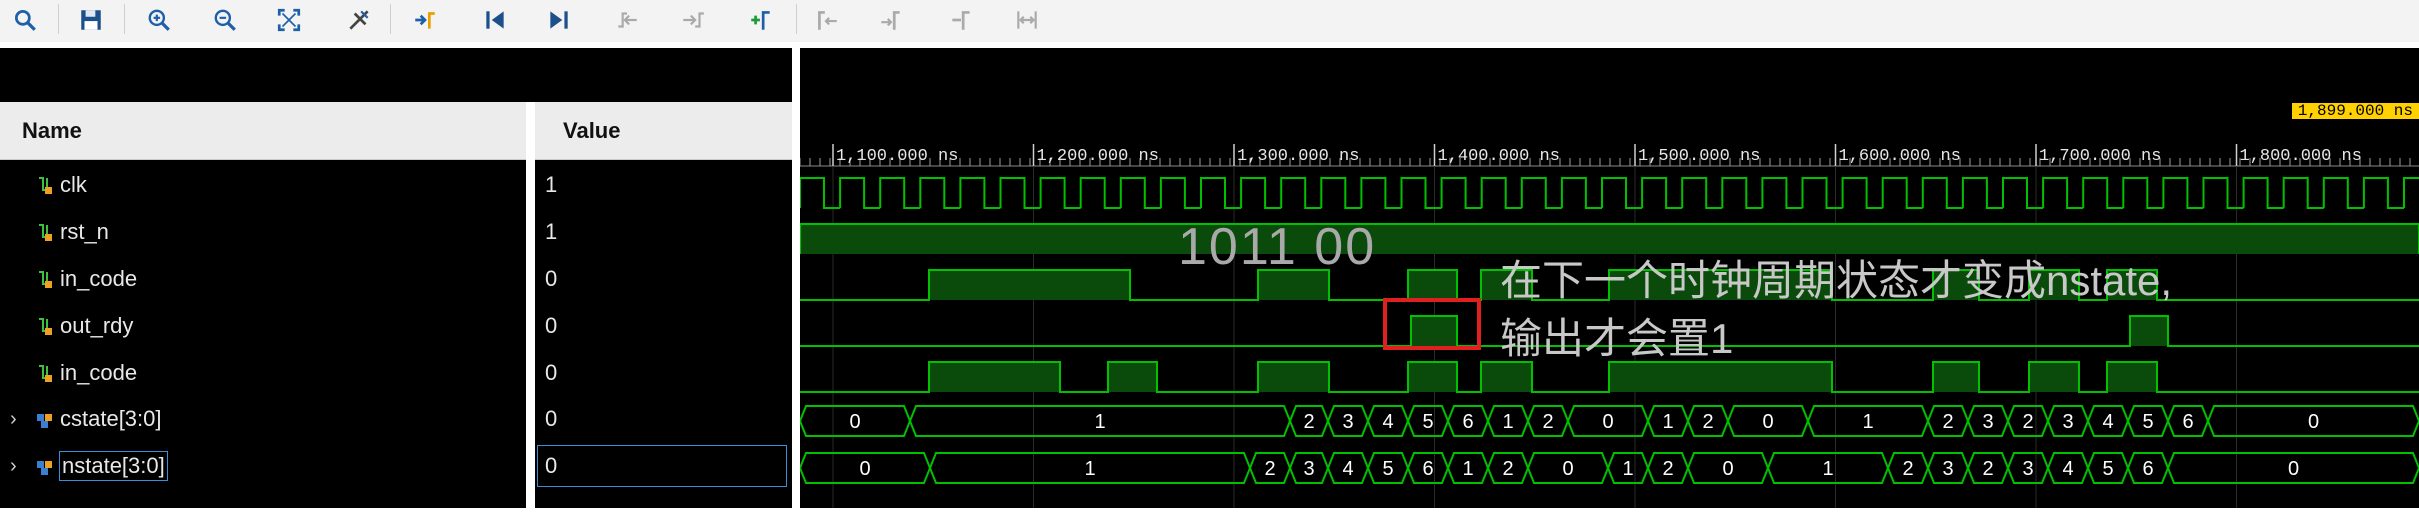 This screenshot has width=2419, height=513. Describe the element at coordinates (44, 421) in the screenshot. I see `bus-signal-icon` at that location.